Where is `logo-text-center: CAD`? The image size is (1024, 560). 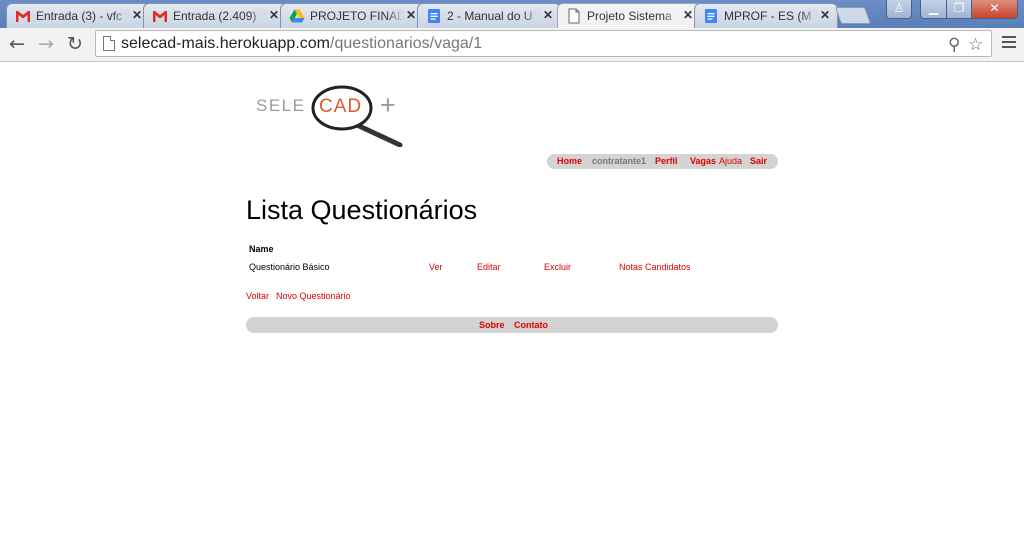 logo-text-center: CAD is located at coordinates (340, 106).